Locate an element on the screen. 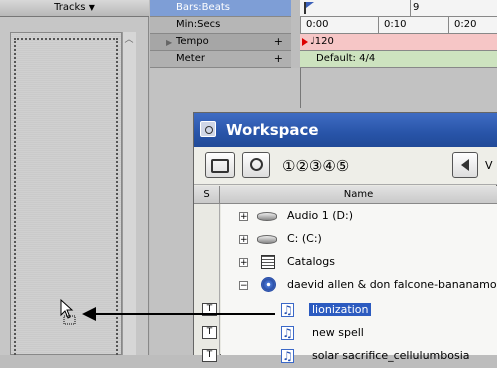 The height and width of the screenshot is (368, 497). column-header-name: Name is located at coordinates (358, 195).